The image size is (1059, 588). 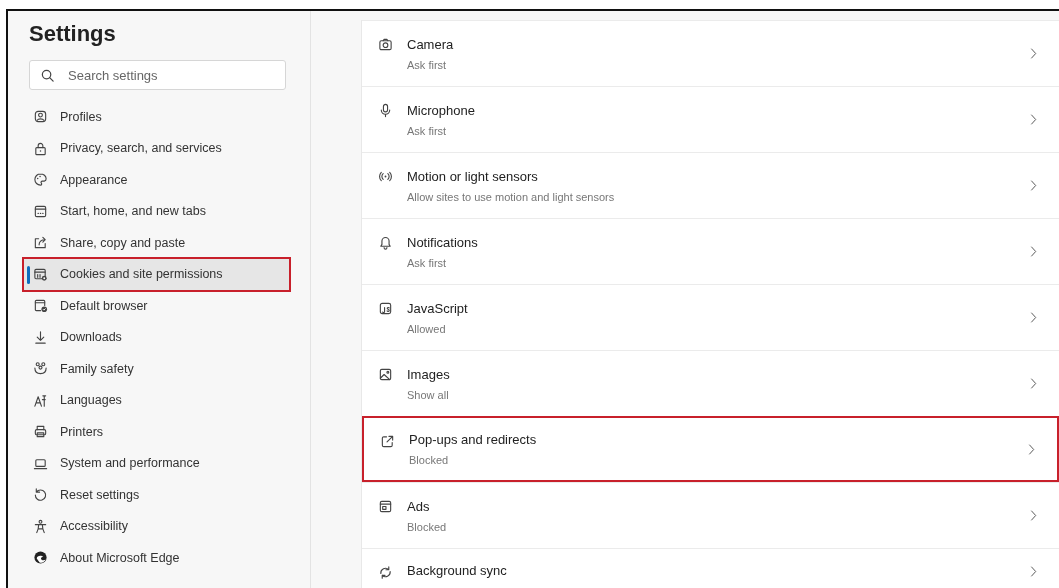 I want to click on reset-icon, so click(x=40, y=495).